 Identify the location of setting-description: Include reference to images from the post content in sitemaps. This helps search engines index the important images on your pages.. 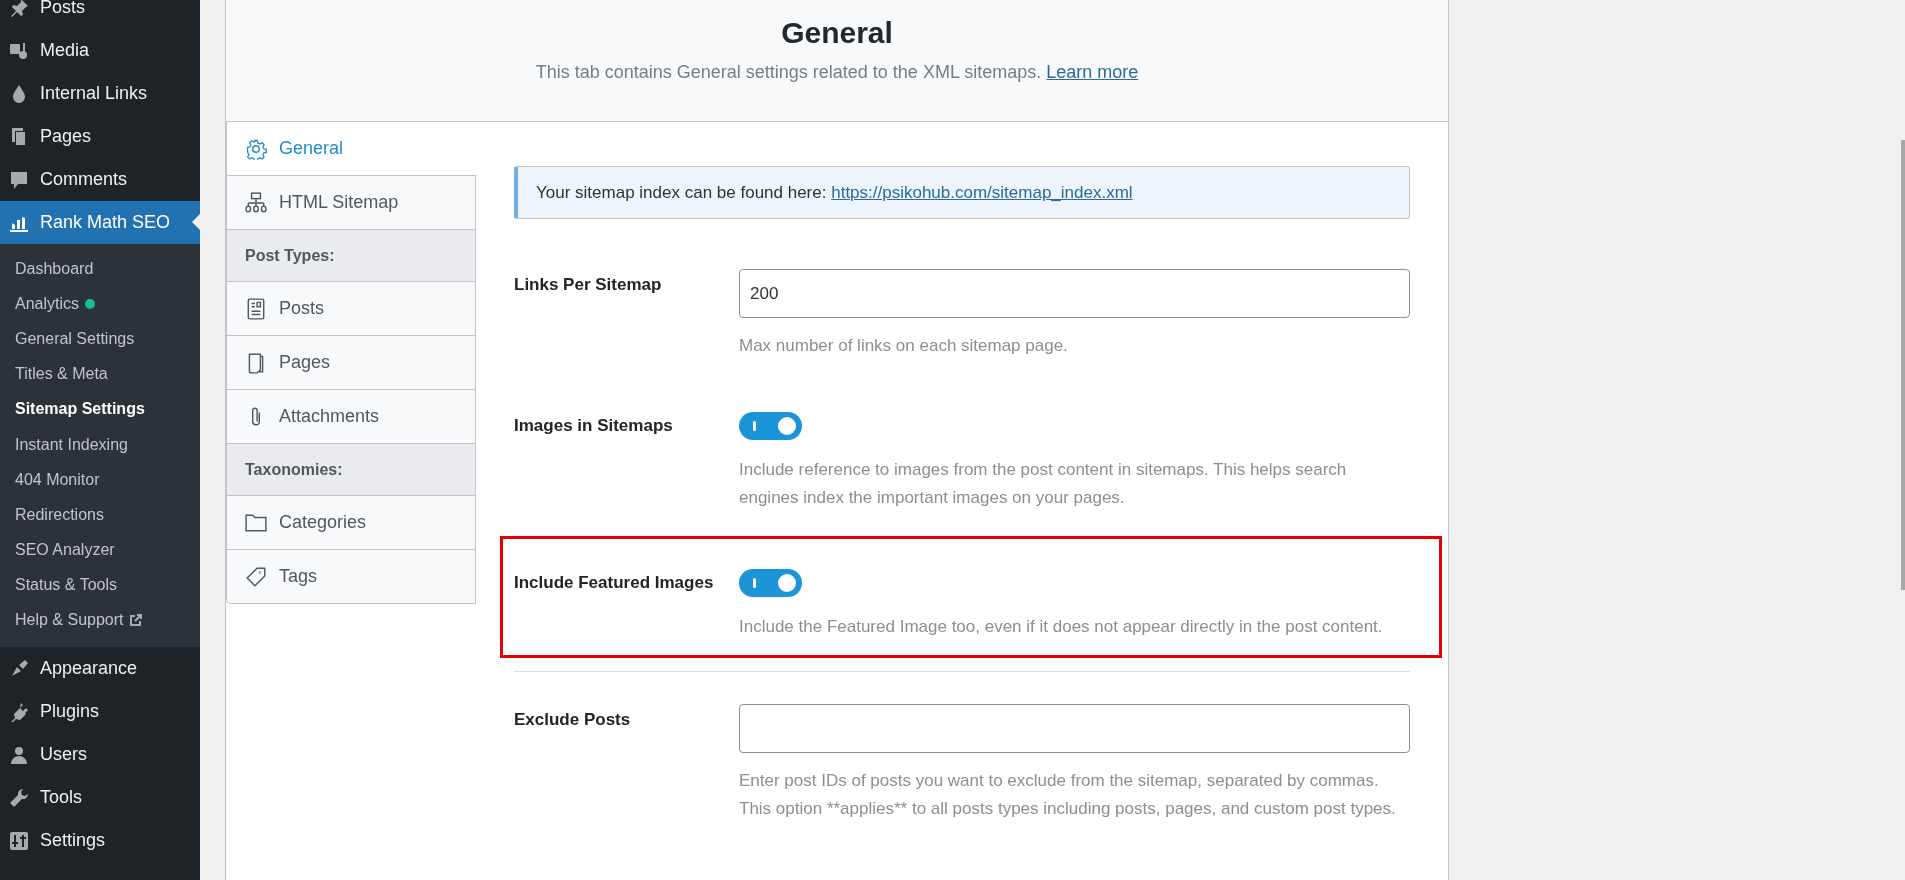
(1043, 484).